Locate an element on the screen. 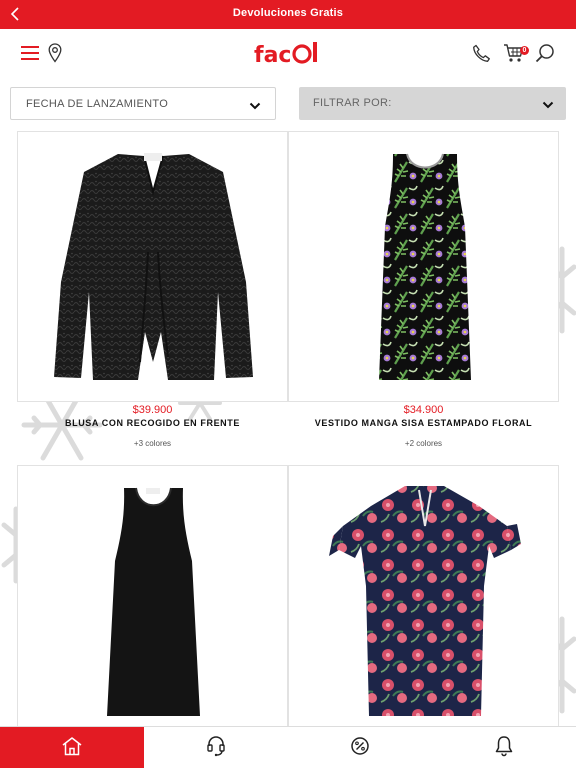 The image size is (576, 768). product-price: $34.900 is located at coordinates (423, 410).